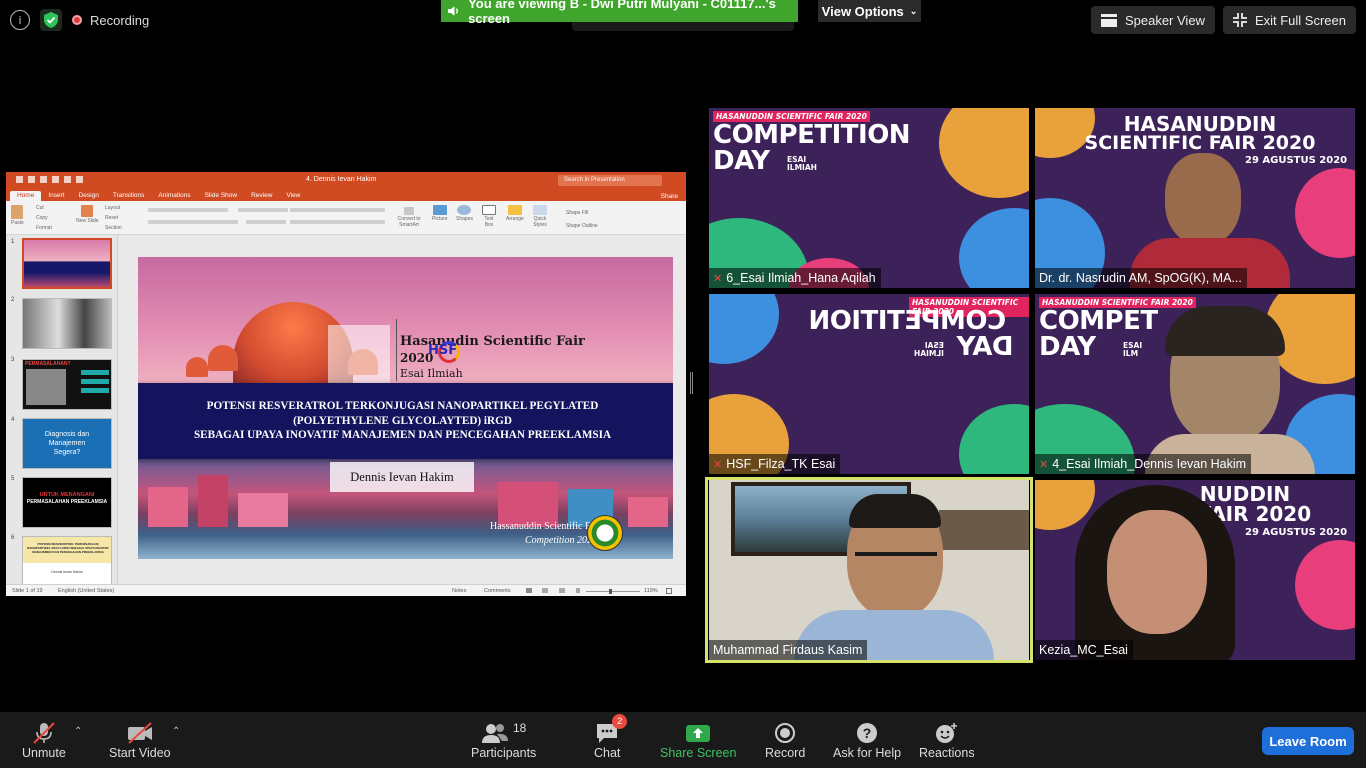 The height and width of the screenshot is (768, 1366). Describe the element at coordinates (113, 208) in the screenshot. I see `layout-button: Layout` at that location.